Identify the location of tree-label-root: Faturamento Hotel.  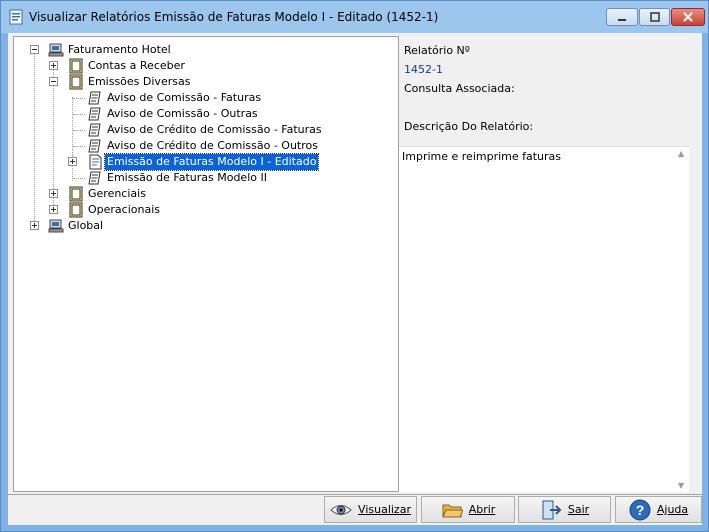
(119, 49).